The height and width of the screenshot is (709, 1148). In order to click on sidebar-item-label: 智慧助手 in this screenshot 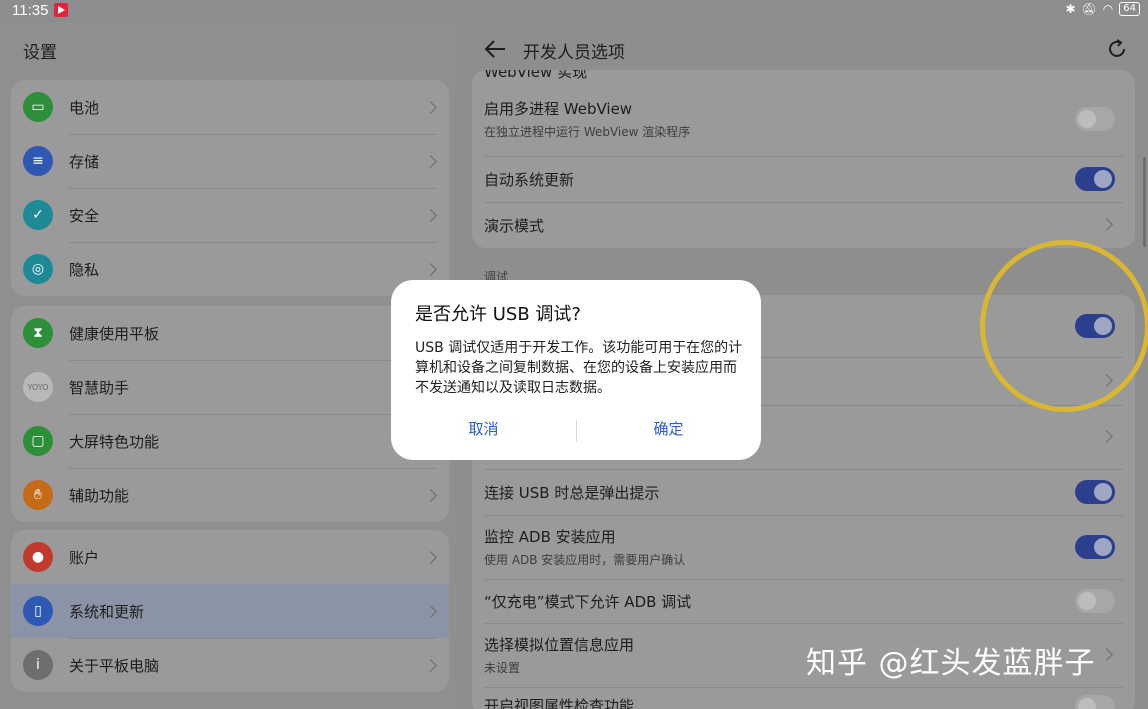, I will do `click(99, 387)`.